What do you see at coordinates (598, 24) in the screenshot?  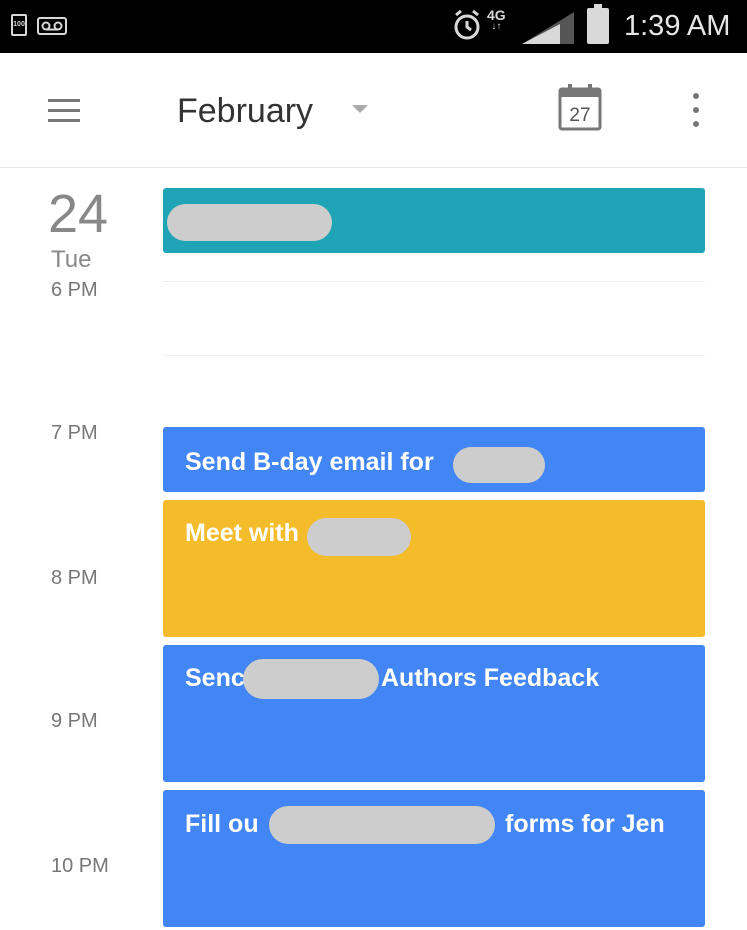 I see `battery-icon` at bounding box center [598, 24].